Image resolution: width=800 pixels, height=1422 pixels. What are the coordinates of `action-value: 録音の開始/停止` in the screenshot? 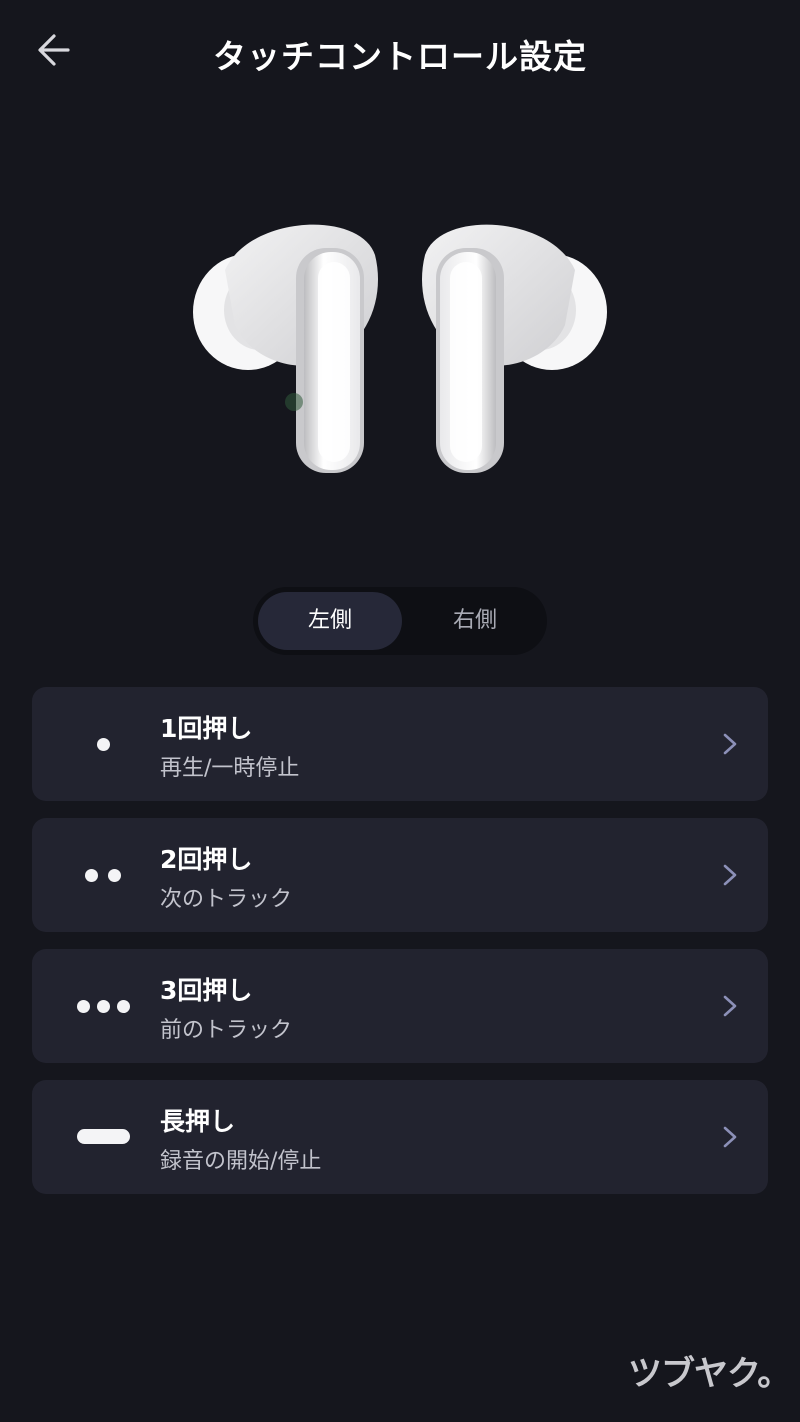 It's located at (241, 1161).